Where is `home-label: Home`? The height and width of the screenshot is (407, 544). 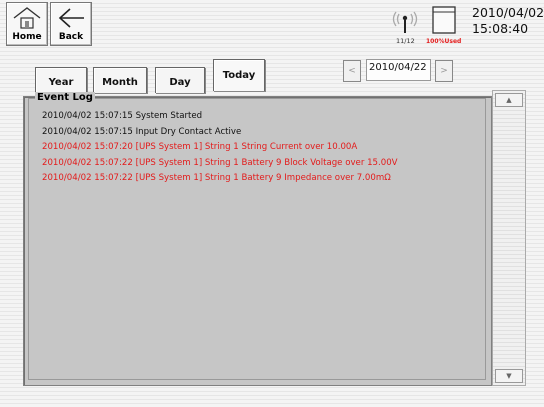 home-label: Home is located at coordinates (27, 37).